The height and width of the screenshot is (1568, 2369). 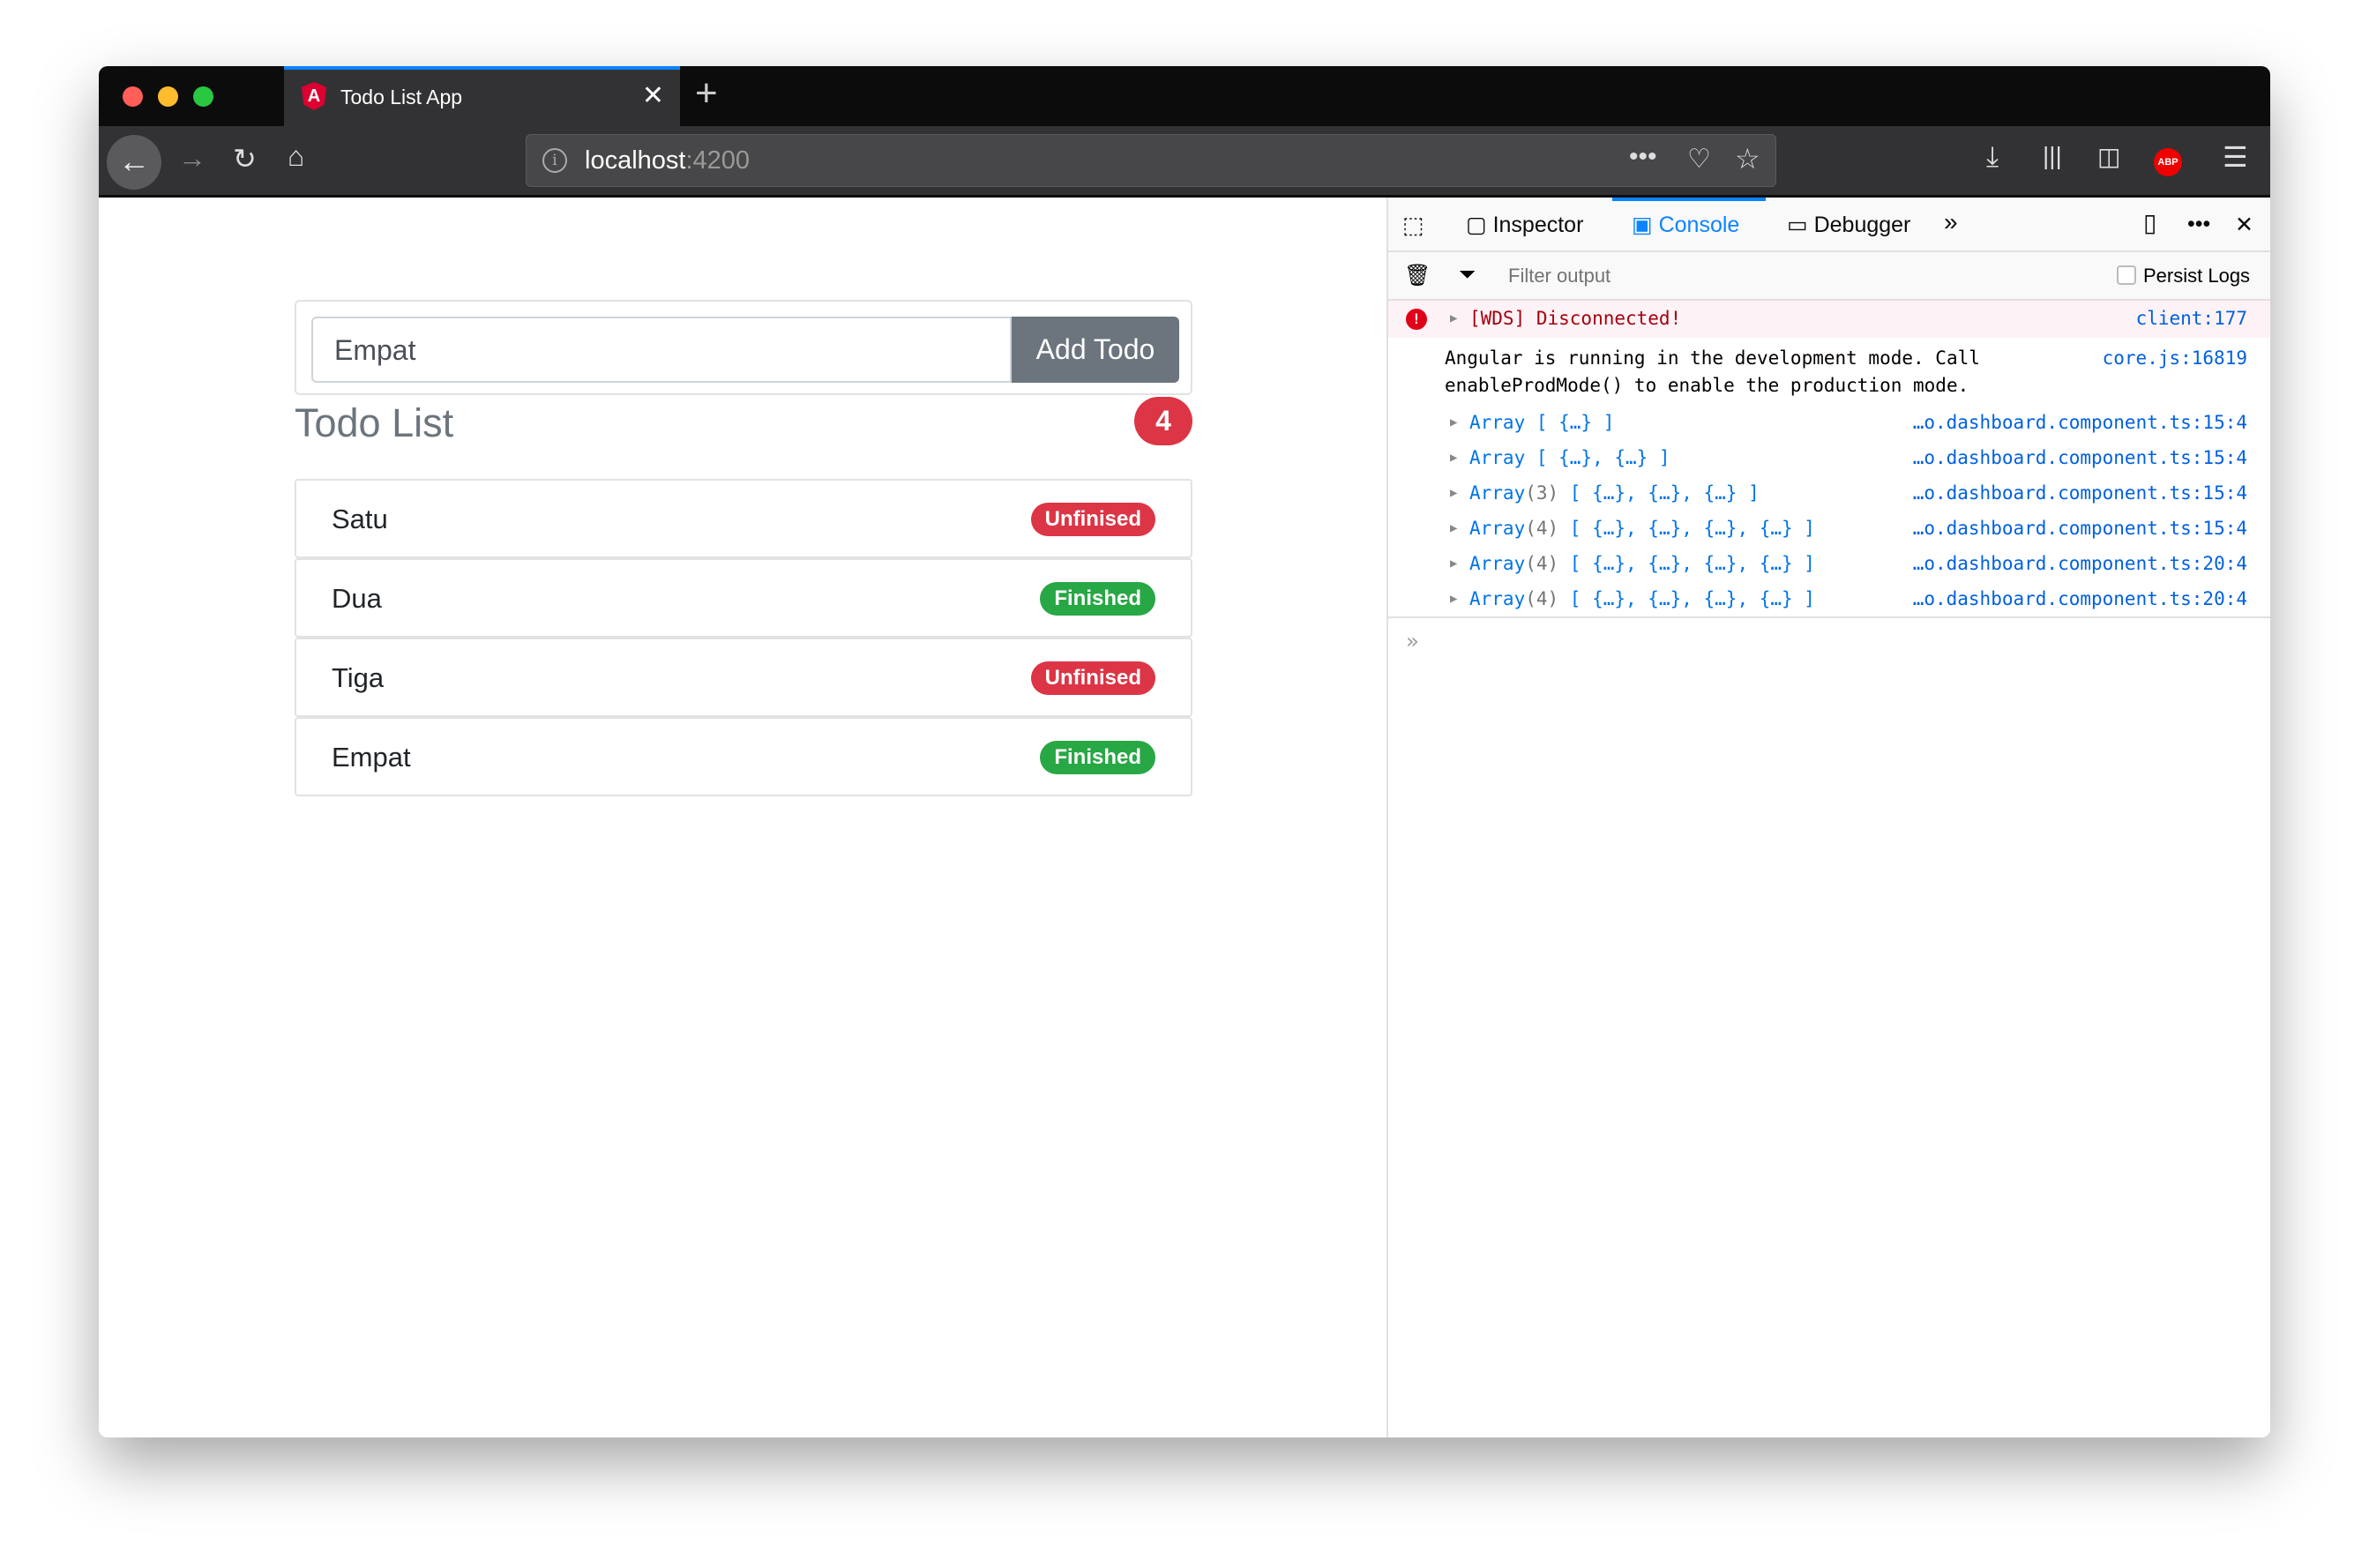 I want to click on reload-button: ↻, so click(x=245, y=158).